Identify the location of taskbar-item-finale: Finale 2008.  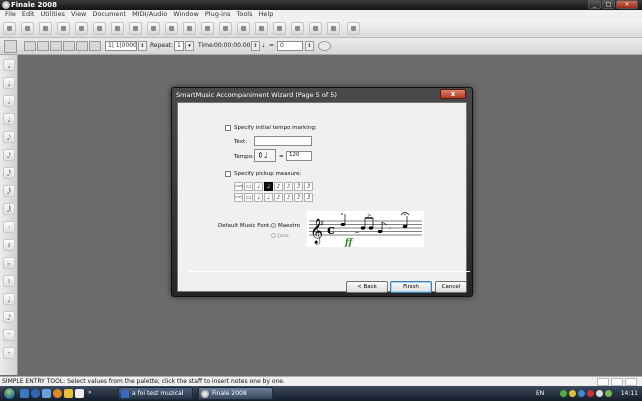
(235, 393).